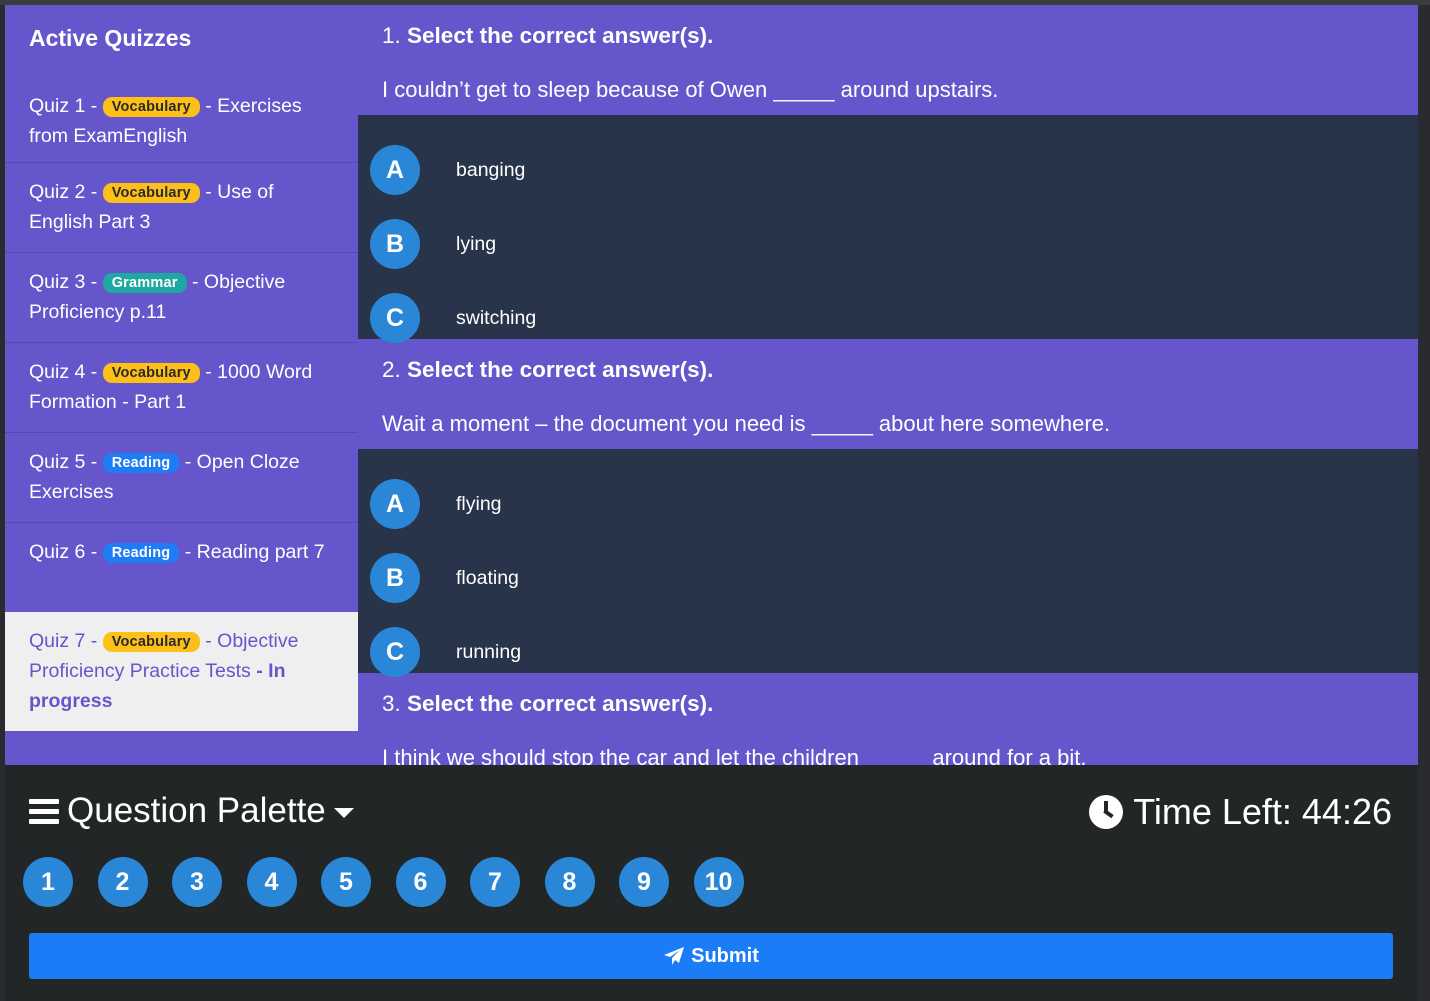 This screenshot has width=1430, height=1001. What do you see at coordinates (476, 244) in the screenshot?
I see `option-text: lying` at bounding box center [476, 244].